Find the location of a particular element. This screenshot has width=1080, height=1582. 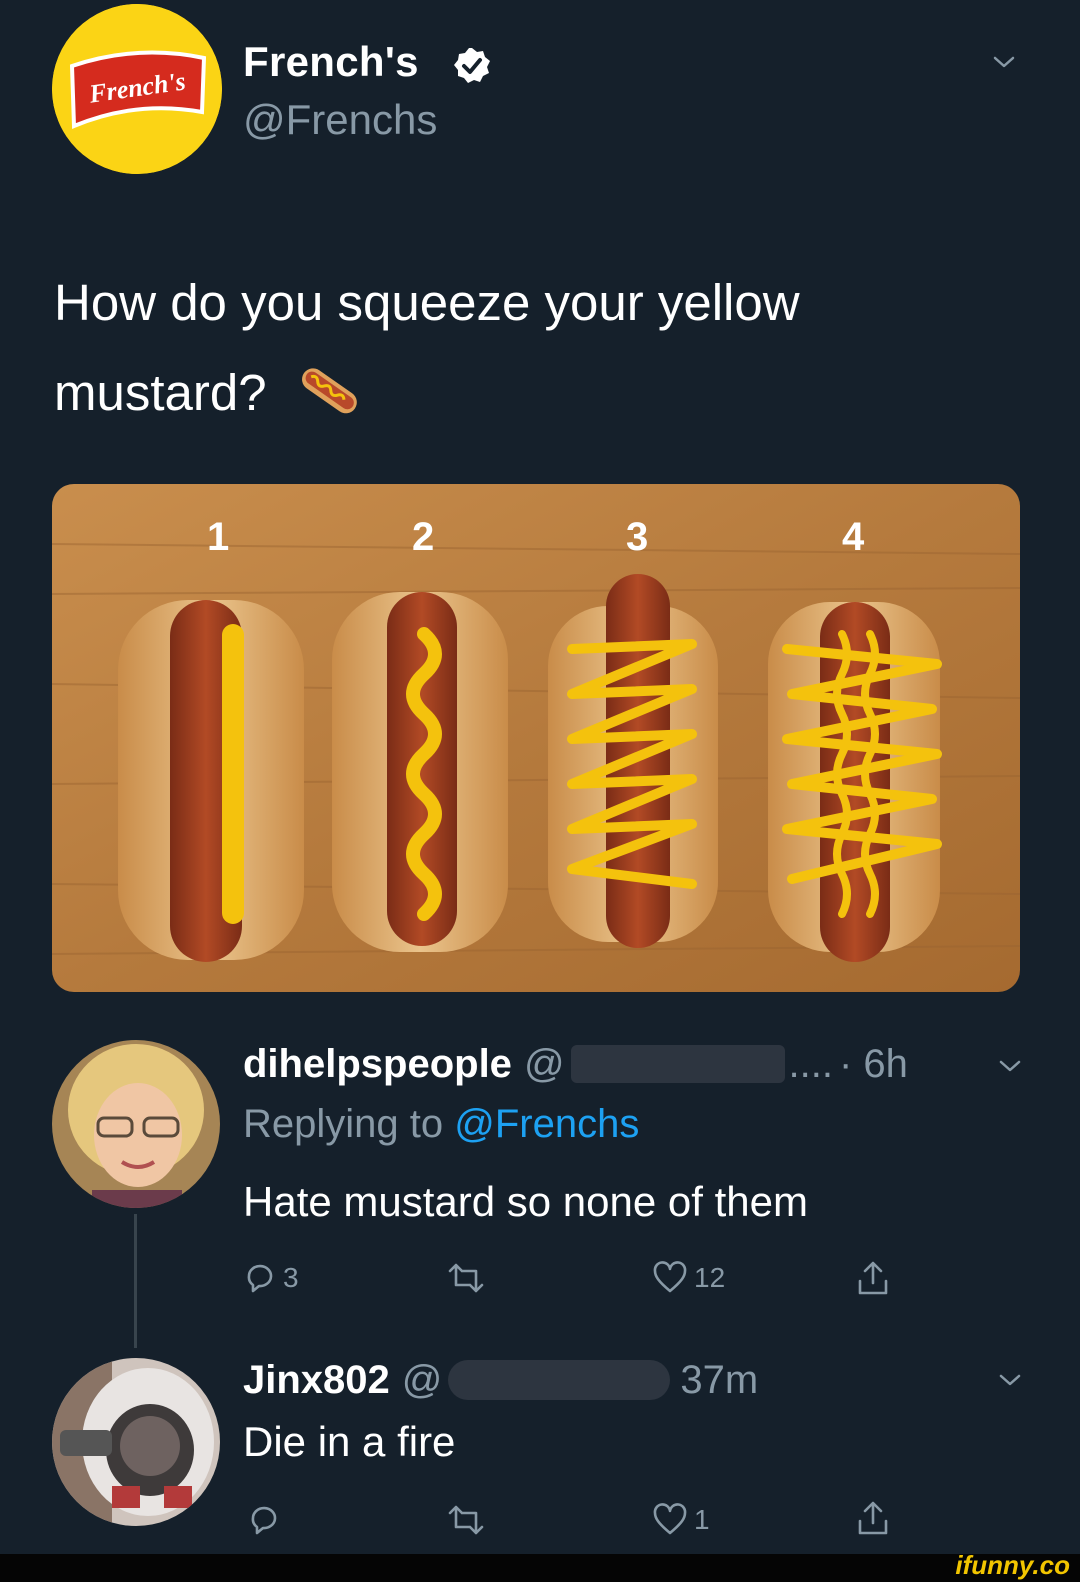

verified-badge-icon is located at coordinates (472, 66).